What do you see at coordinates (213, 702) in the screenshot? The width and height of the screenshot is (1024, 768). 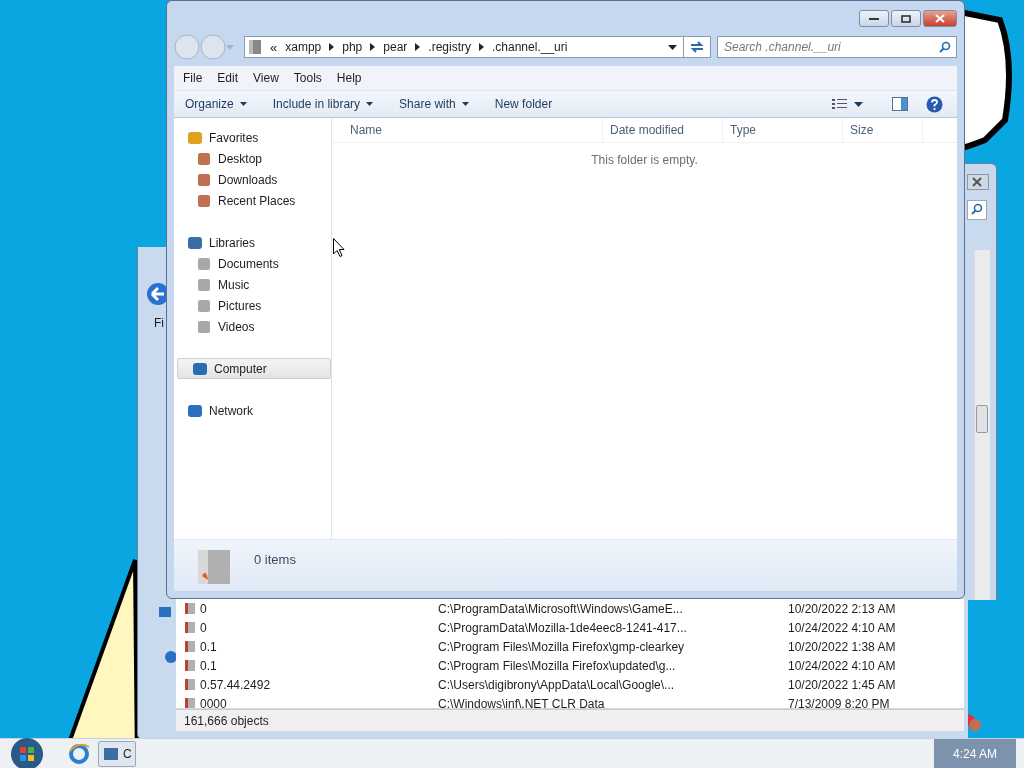 I see `file-name: 0000` at bounding box center [213, 702].